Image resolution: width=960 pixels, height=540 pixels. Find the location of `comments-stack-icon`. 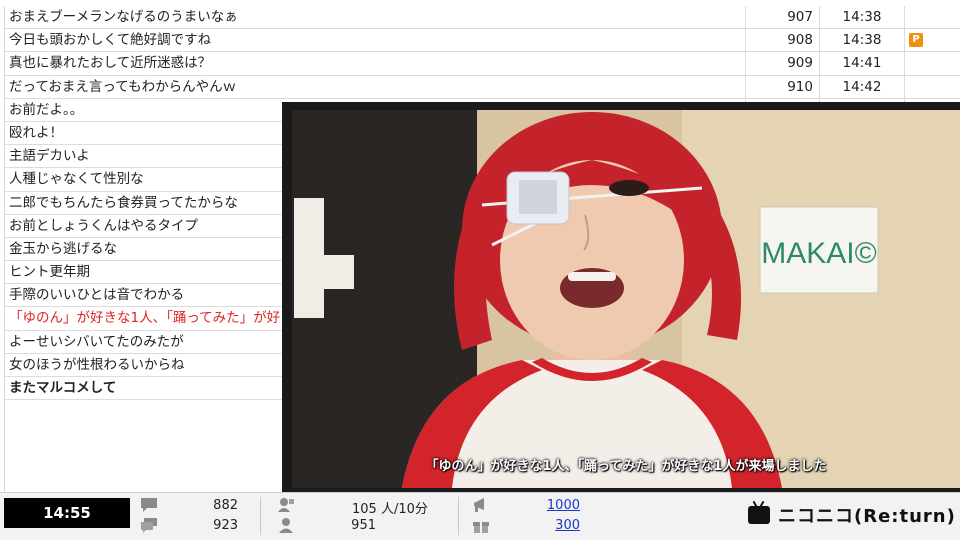

comments-stack-icon is located at coordinates (149, 525).